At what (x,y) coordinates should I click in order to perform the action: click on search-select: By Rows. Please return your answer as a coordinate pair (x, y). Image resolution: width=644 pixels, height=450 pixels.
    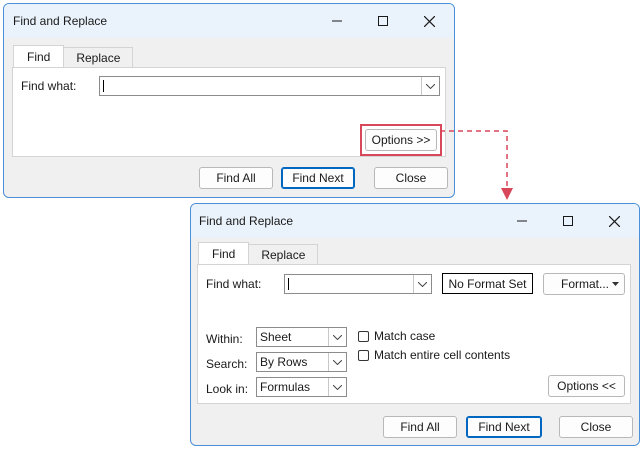
    Looking at the image, I should click on (301, 362).